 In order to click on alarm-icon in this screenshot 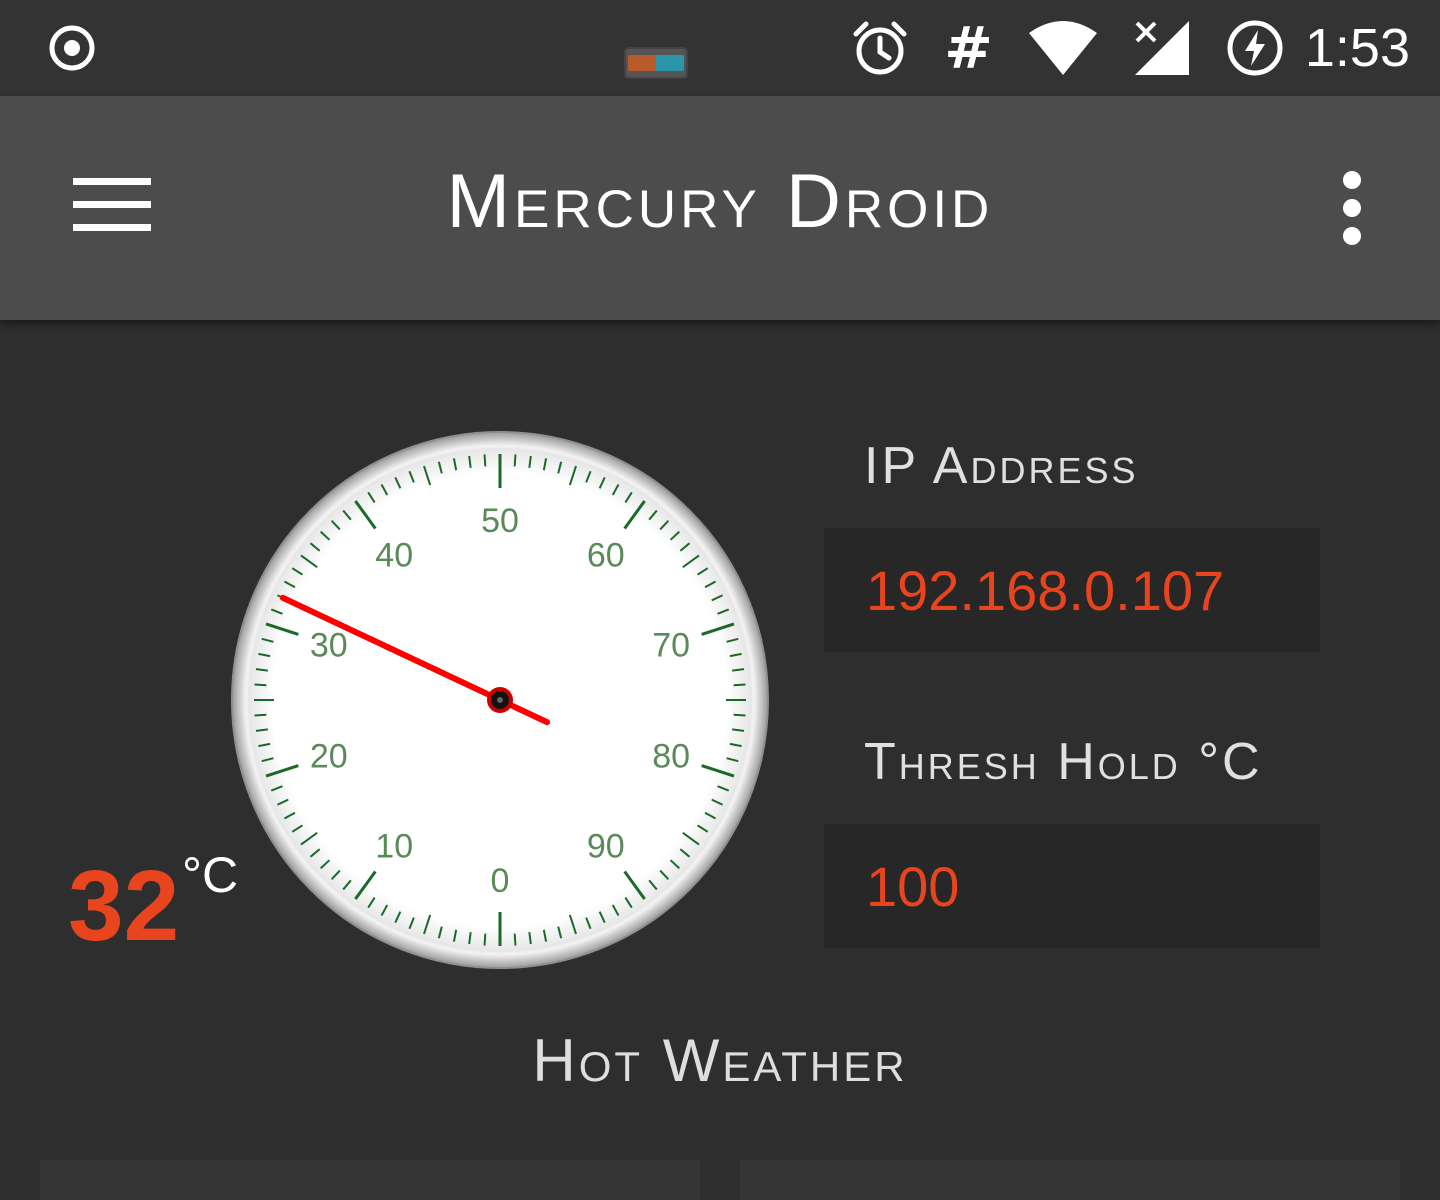, I will do `click(880, 48)`.